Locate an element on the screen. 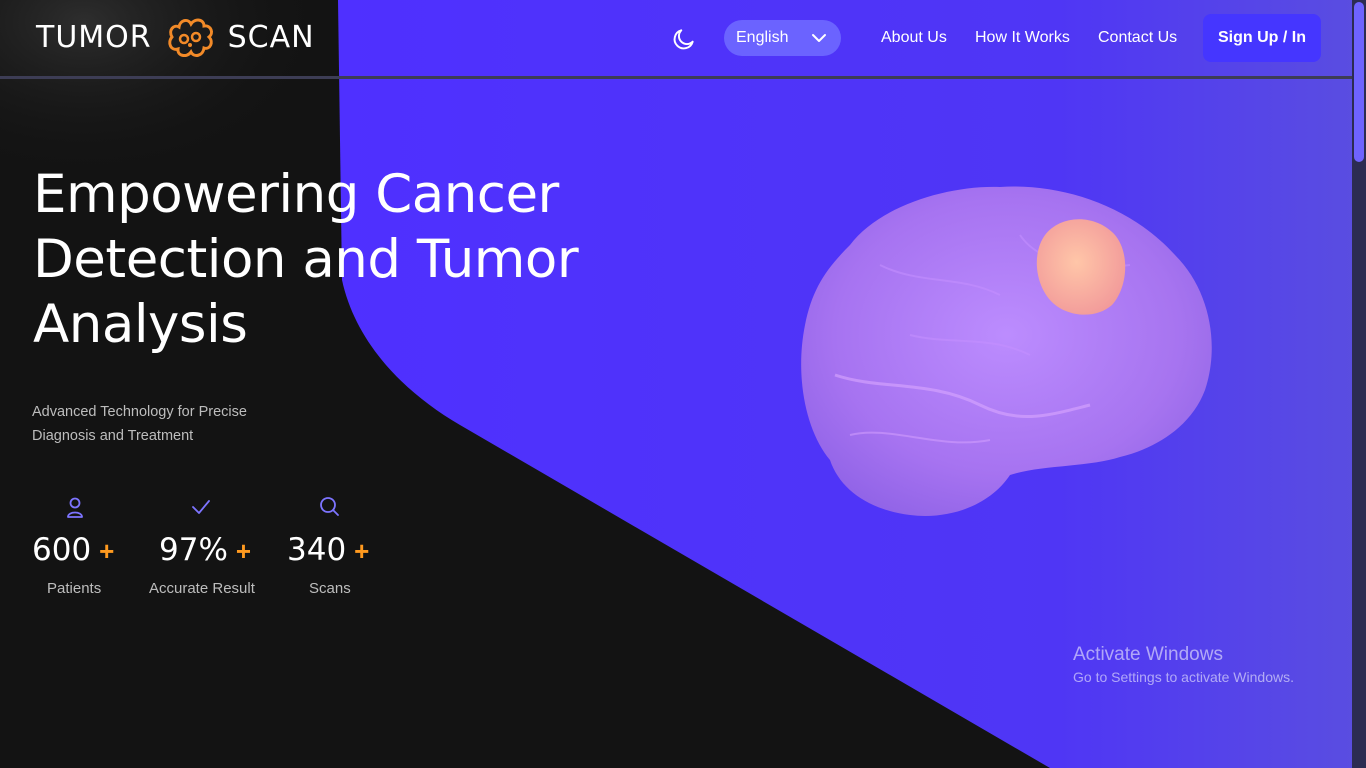 This screenshot has height=768, width=1366. brain-illustration is located at coordinates (1010, 350).